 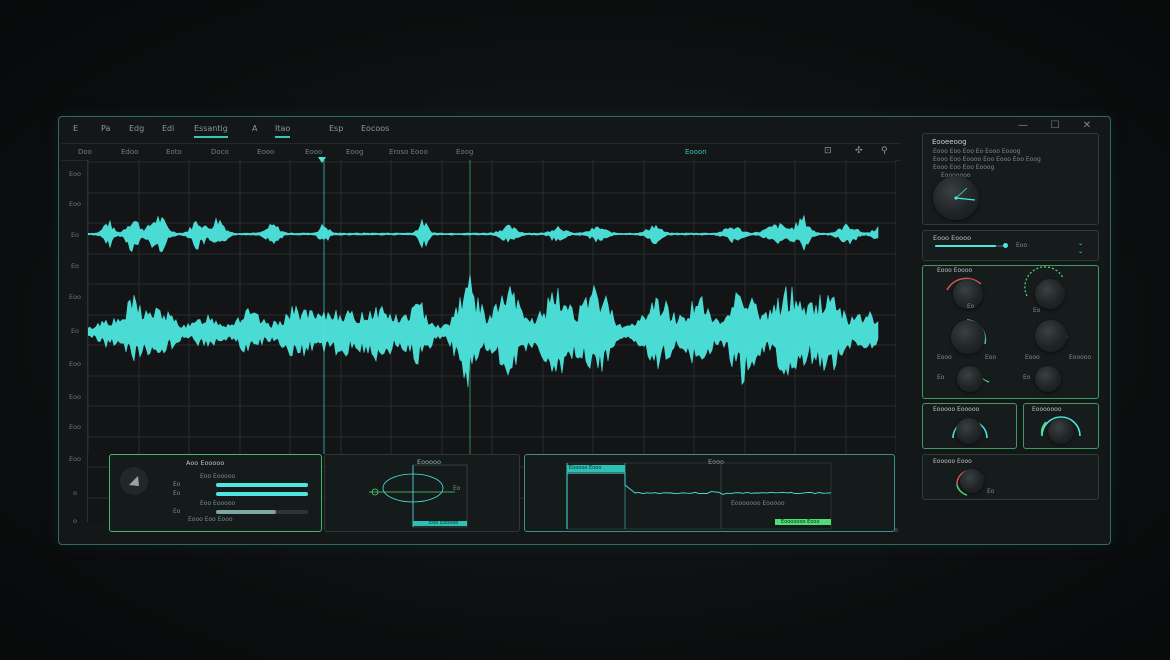 I want to click on envelope-button: Eooooooo Eooo, so click(x=800, y=522).